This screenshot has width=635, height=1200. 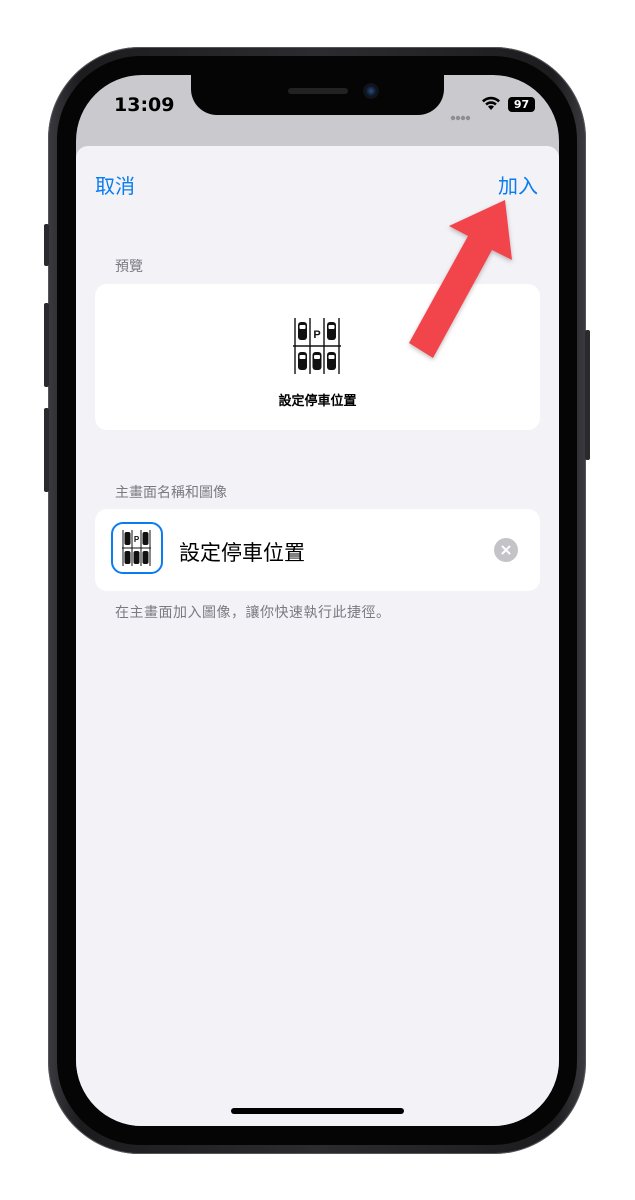 I want to click on preview-shortcut-name: 設定停車位置, so click(x=317, y=401).